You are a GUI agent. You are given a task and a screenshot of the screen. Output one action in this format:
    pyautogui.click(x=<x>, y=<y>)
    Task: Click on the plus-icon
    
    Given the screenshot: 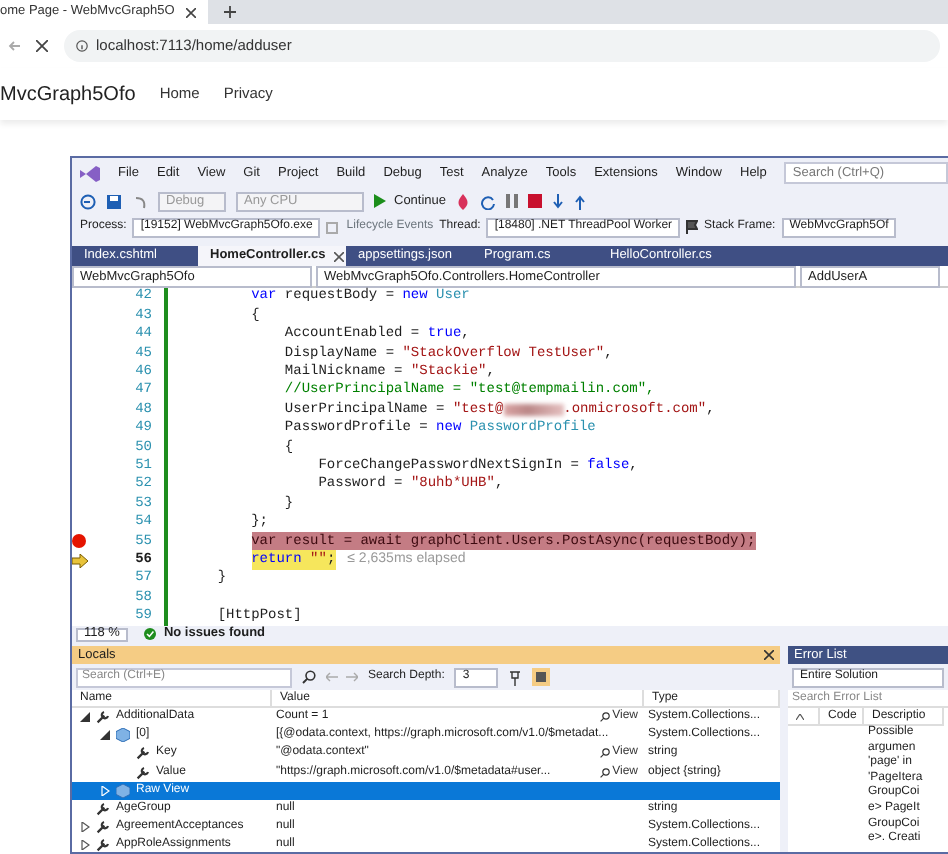 What is the action you would take?
    pyautogui.click(x=230, y=12)
    